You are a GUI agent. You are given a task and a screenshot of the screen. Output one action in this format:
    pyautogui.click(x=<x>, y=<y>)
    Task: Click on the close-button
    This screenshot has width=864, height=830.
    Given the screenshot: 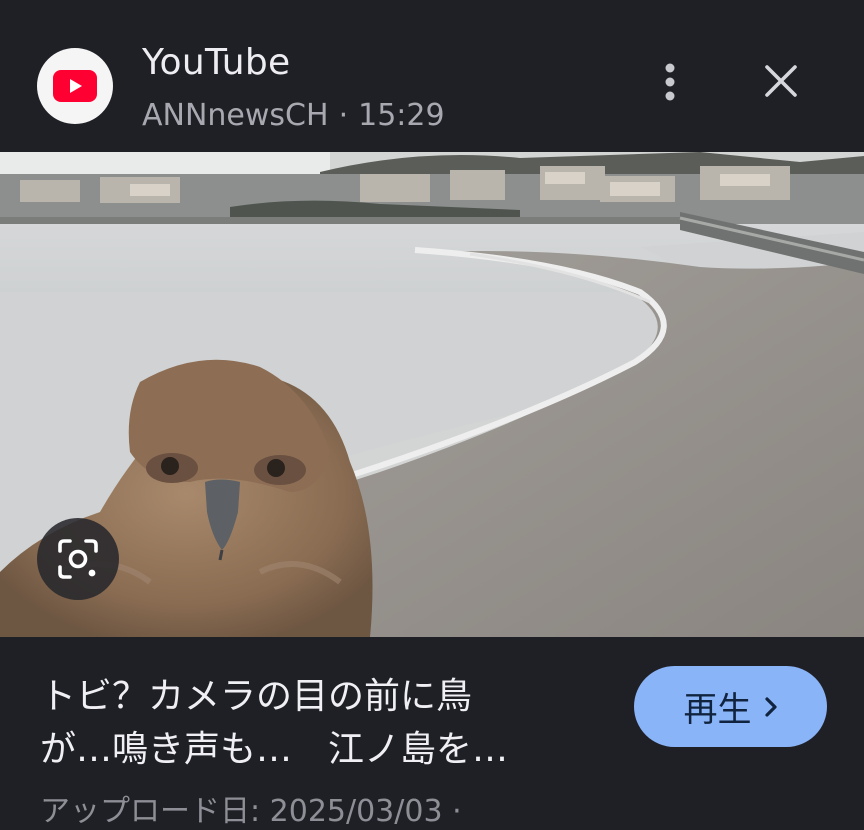 What is the action you would take?
    pyautogui.click(x=781, y=81)
    